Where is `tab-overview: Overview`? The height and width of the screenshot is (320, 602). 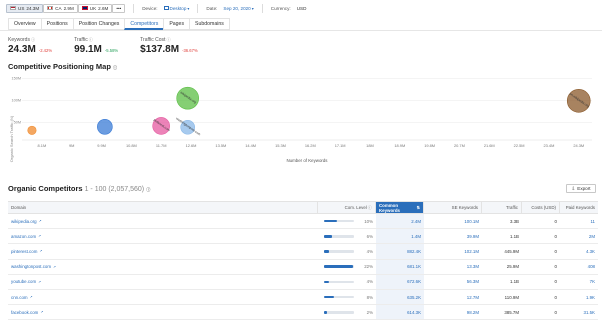
tab-overview: Overview is located at coordinates (24, 24).